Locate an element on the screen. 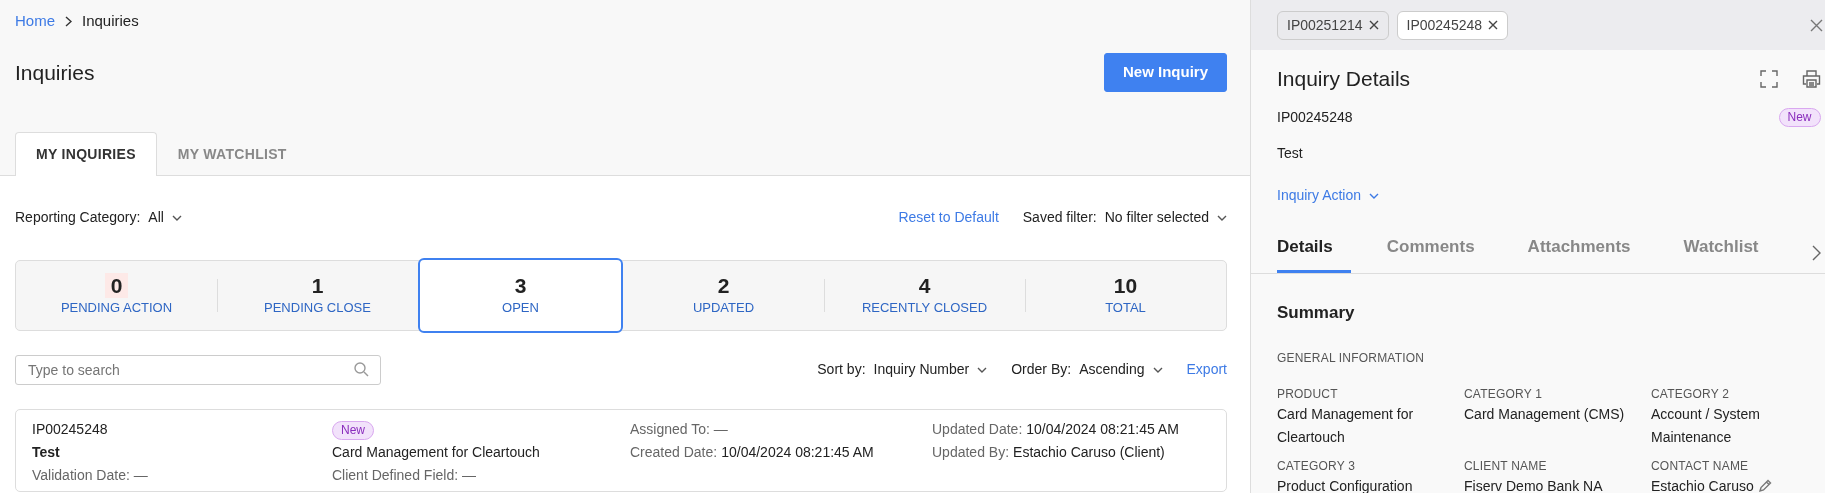  inquiry-title: Test is located at coordinates (46, 452).